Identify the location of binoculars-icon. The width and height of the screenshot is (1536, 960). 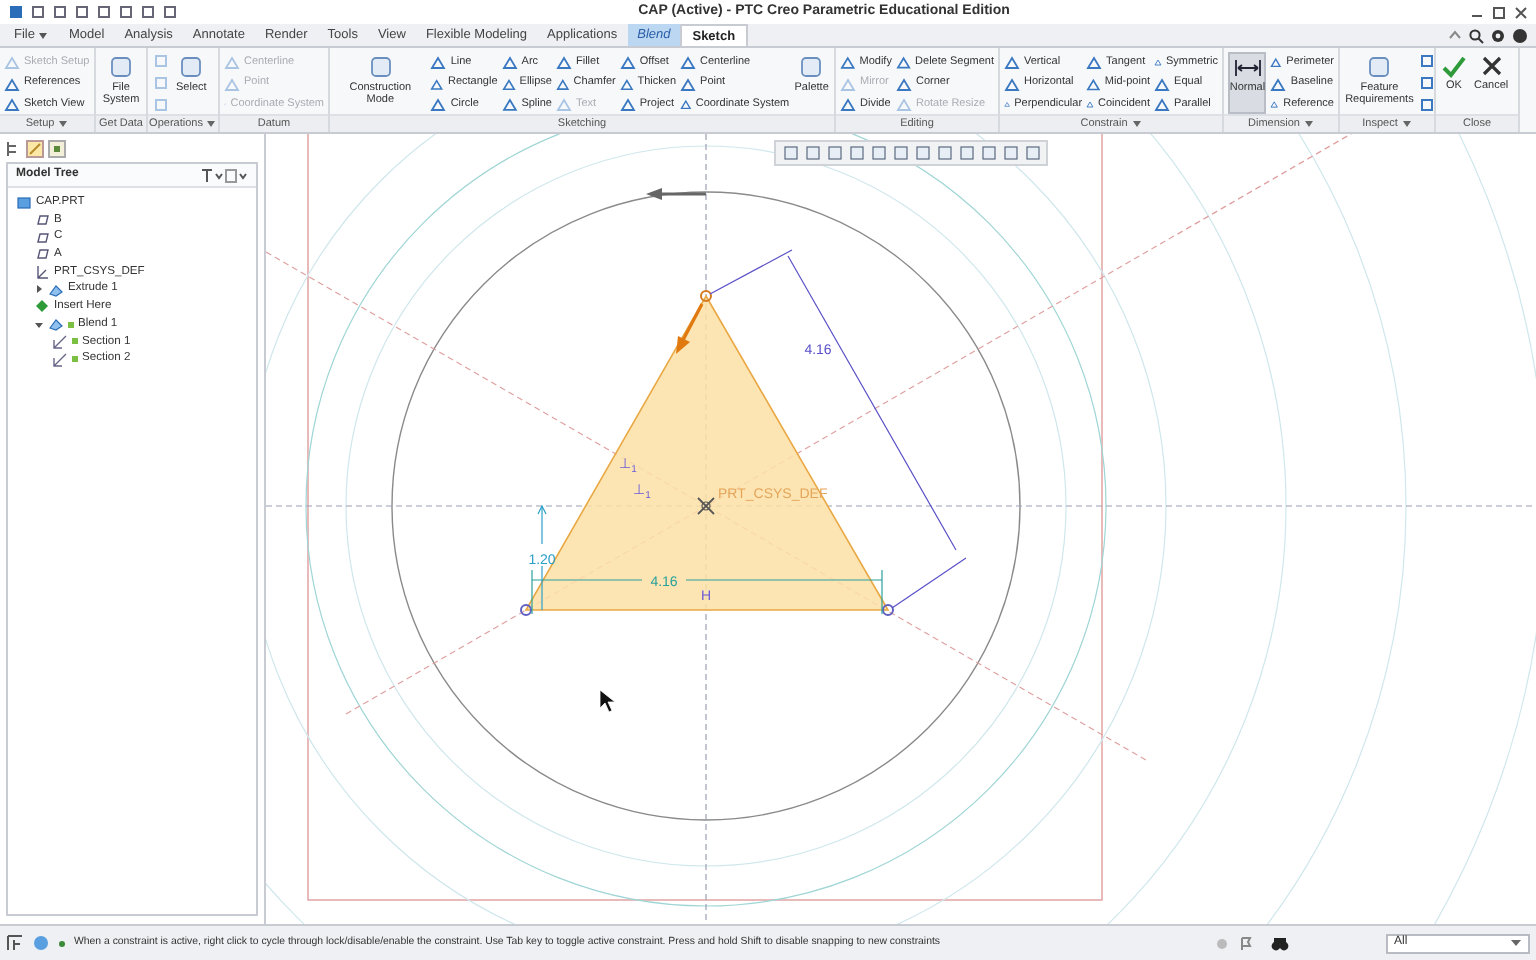
(1280, 943).